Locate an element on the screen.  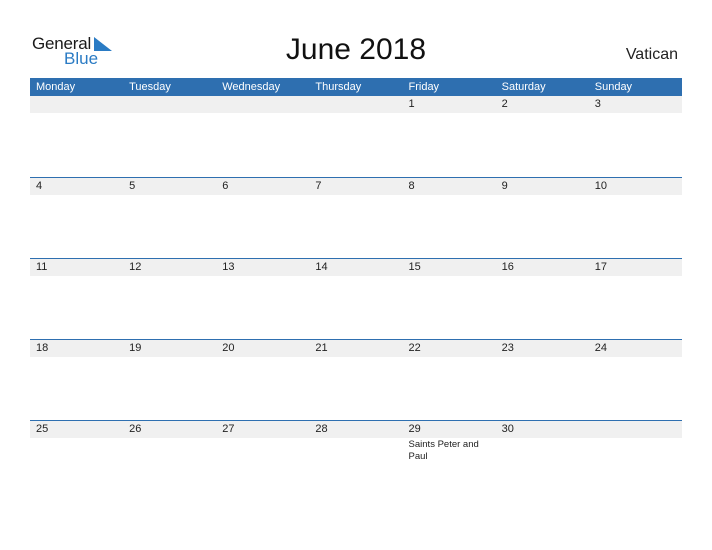
day-cell: 4 is located at coordinates (39, 186).